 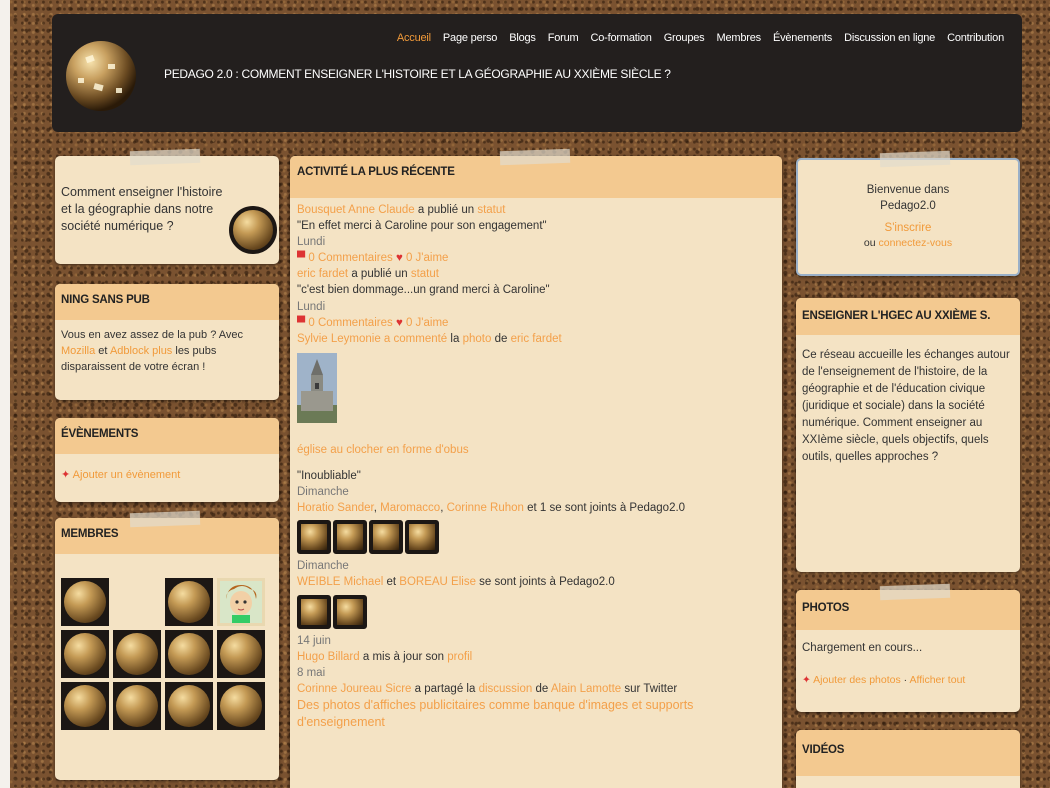 What do you see at coordinates (470, 38) in the screenshot?
I see `nav-page-perso: Page perso` at bounding box center [470, 38].